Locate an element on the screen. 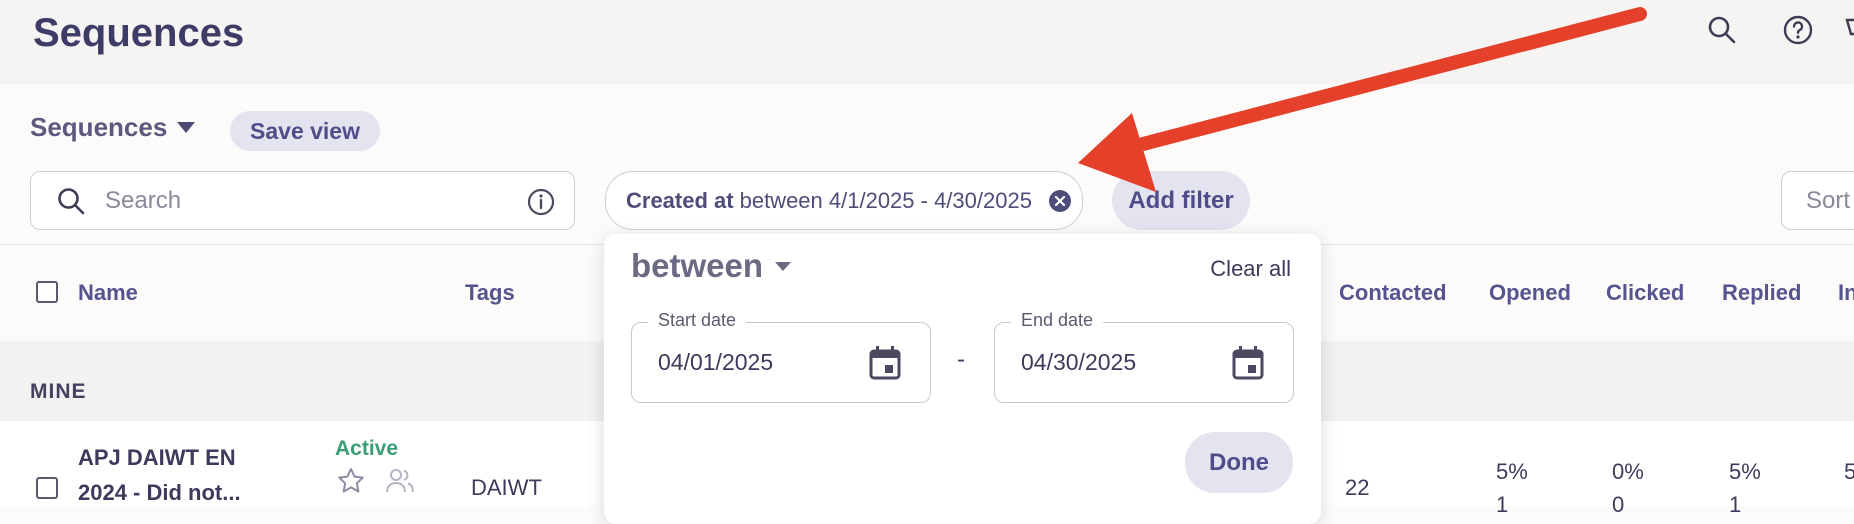  clear-filter-icon is located at coordinates (1060, 204).